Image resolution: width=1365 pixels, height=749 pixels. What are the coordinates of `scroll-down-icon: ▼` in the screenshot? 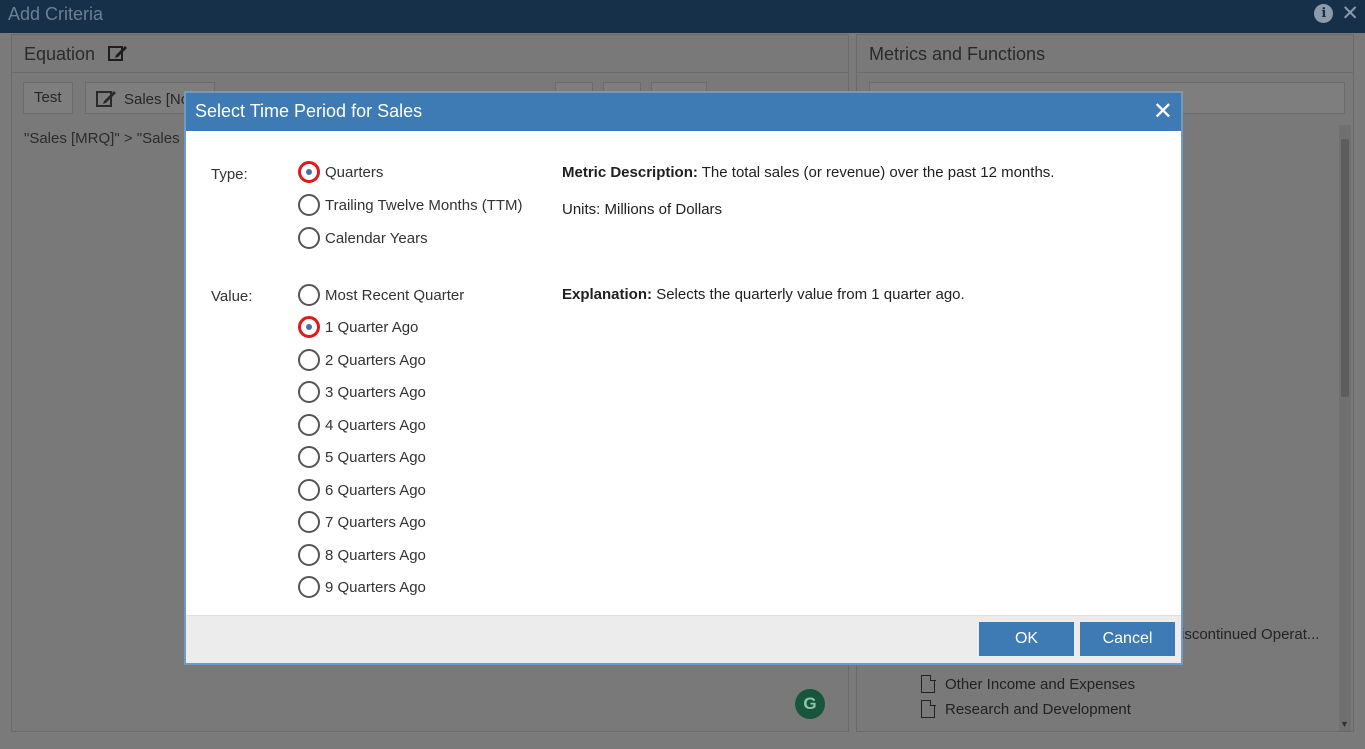 It's located at (1344, 724).